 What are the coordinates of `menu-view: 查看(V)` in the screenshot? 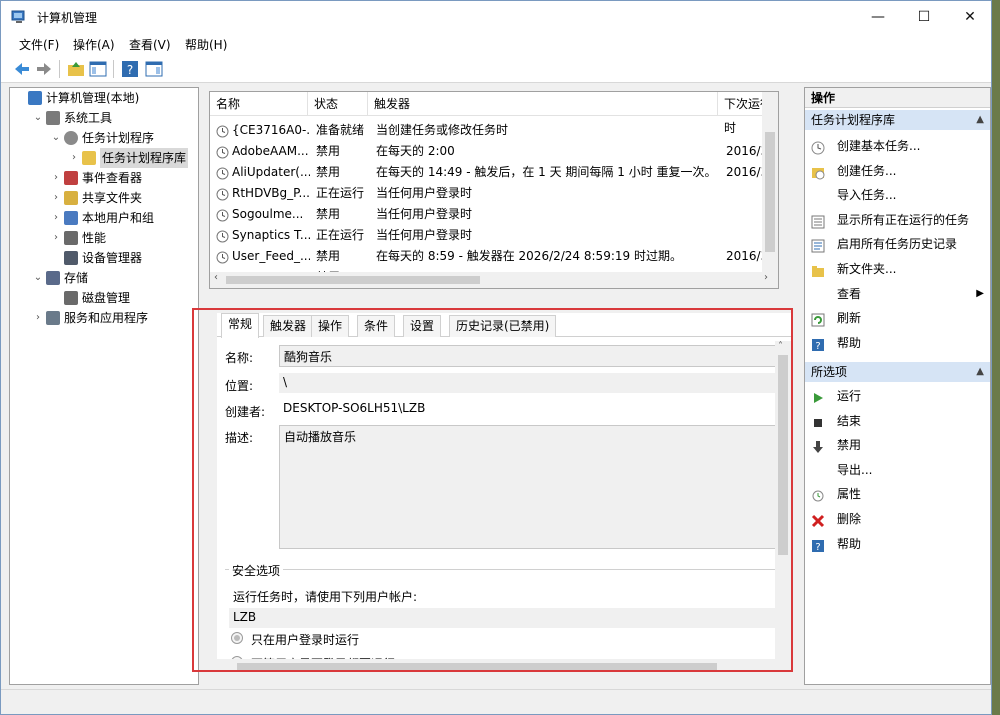 It's located at (150, 44).